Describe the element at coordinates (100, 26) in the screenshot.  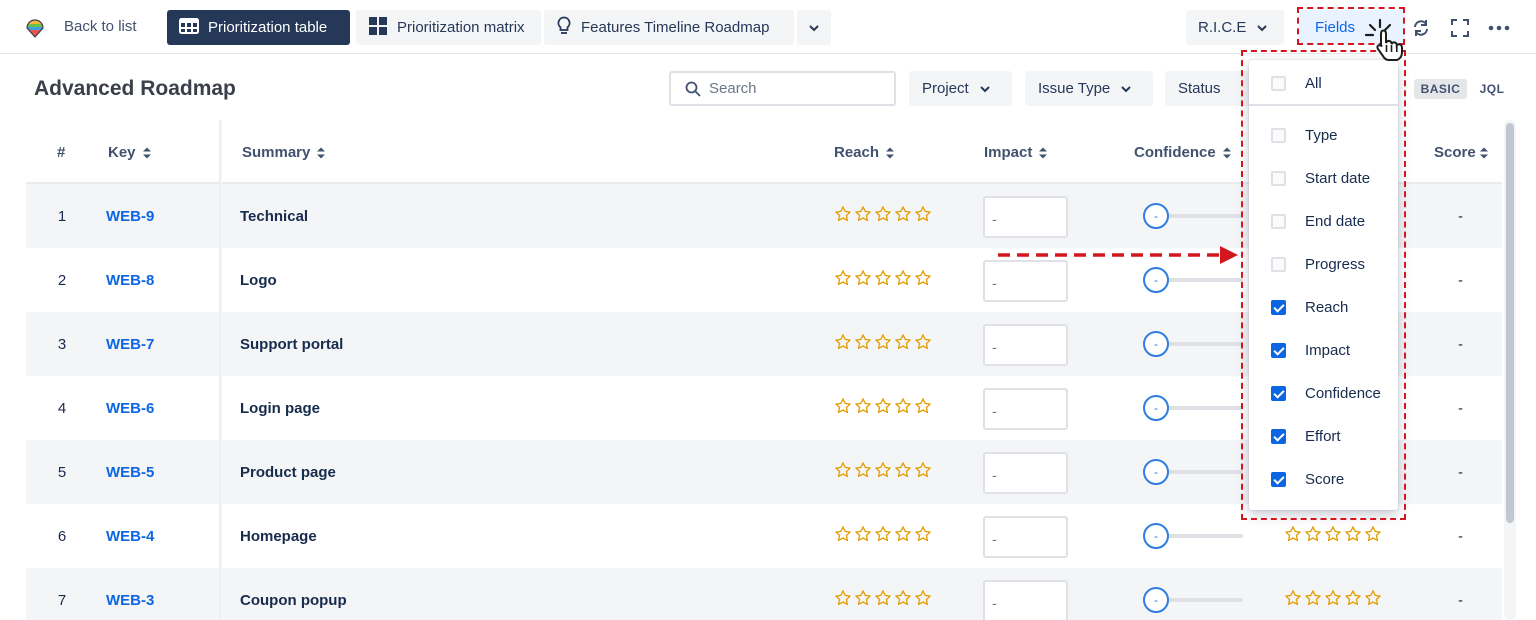
I see `back-to-list-link: Back to list` at that location.